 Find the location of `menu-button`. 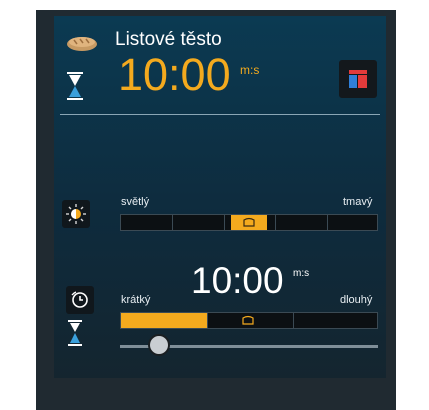

menu-button is located at coordinates (358, 79).